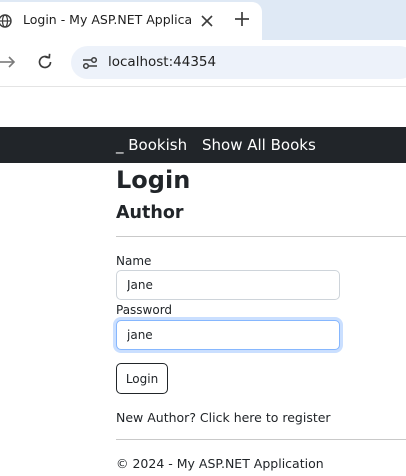 Image resolution: width=406 pixels, height=476 pixels. What do you see at coordinates (228, 335) in the screenshot?
I see `password-input` at bounding box center [228, 335].